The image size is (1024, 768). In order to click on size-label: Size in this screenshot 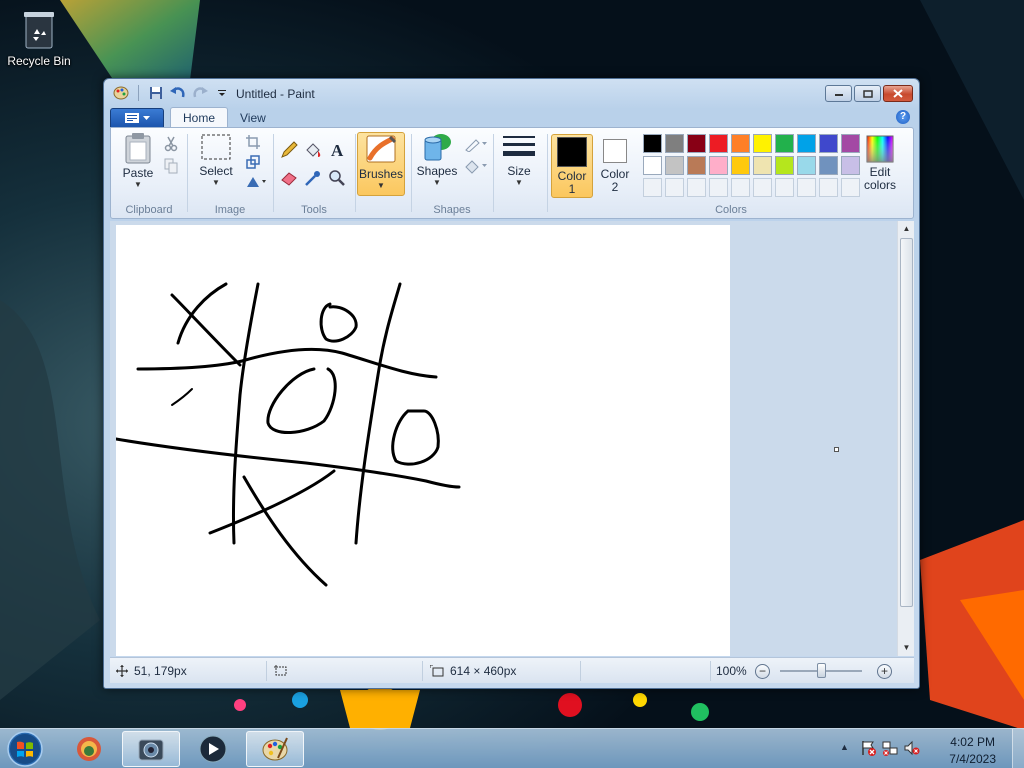, I will do `click(519, 171)`.